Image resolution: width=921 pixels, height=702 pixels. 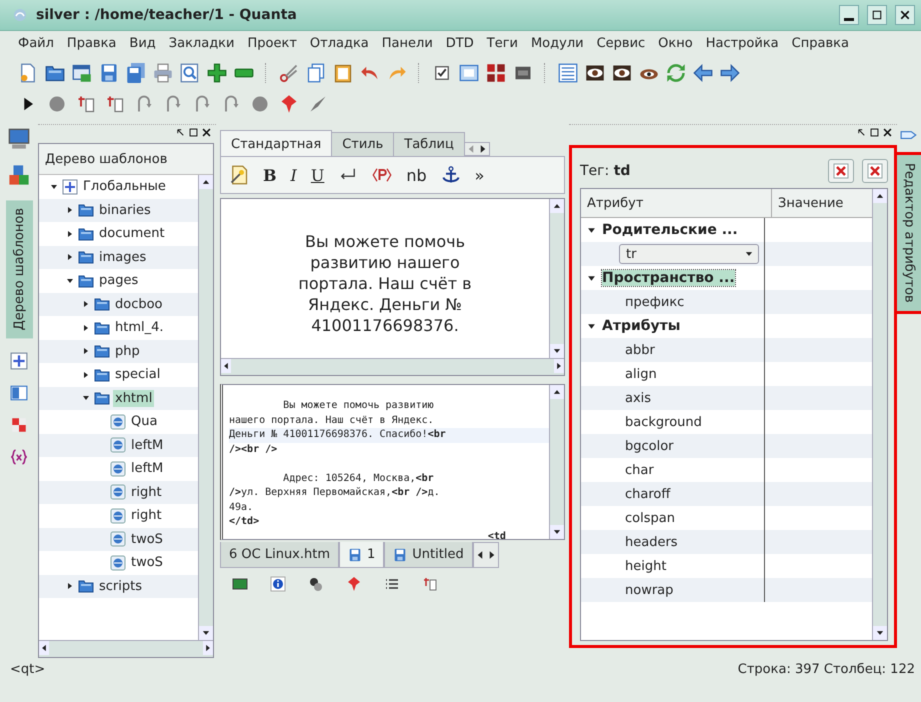 What do you see at coordinates (621, 43) in the screenshot?
I see `menu-item: Сервис` at bounding box center [621, 43].